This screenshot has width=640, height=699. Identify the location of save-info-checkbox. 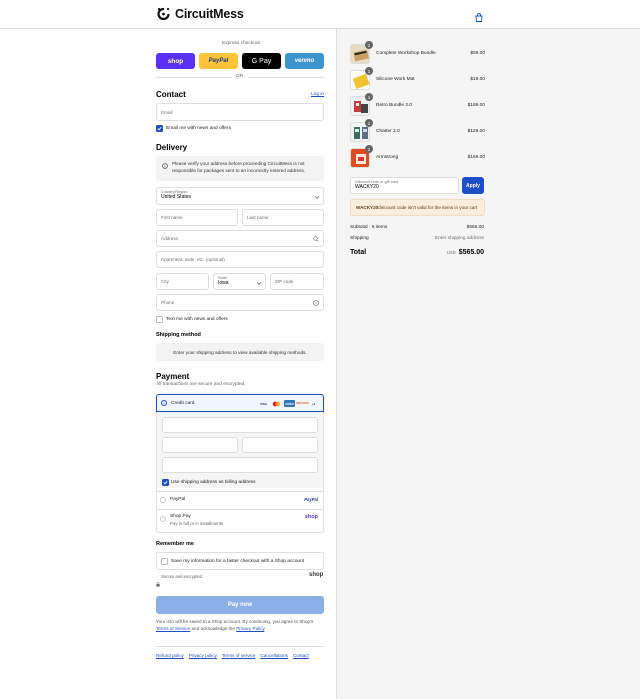
(164, 561).